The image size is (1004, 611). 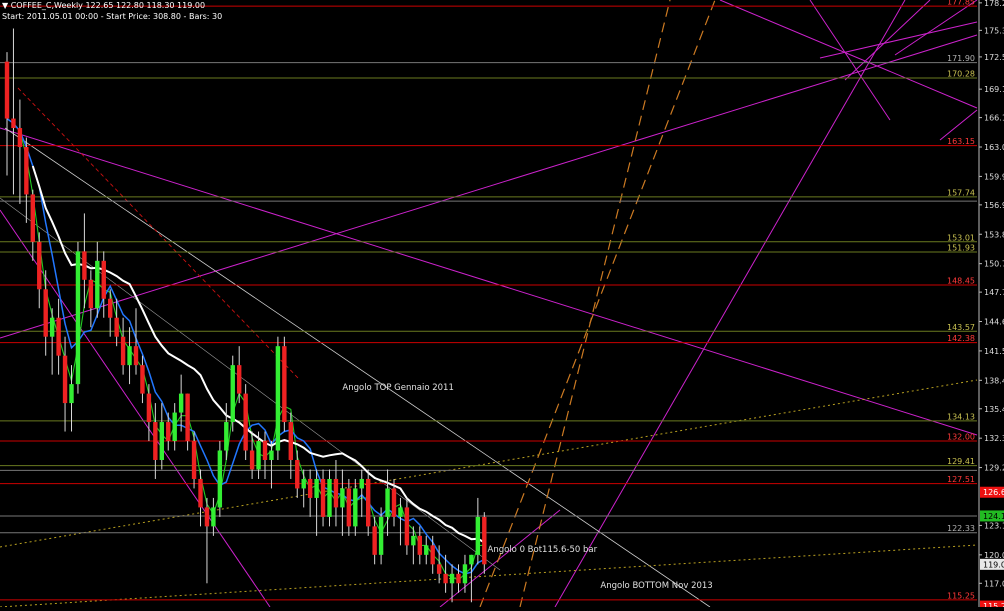 I want to click on price-badge-label: 115.2, so click(x=993, y=604).